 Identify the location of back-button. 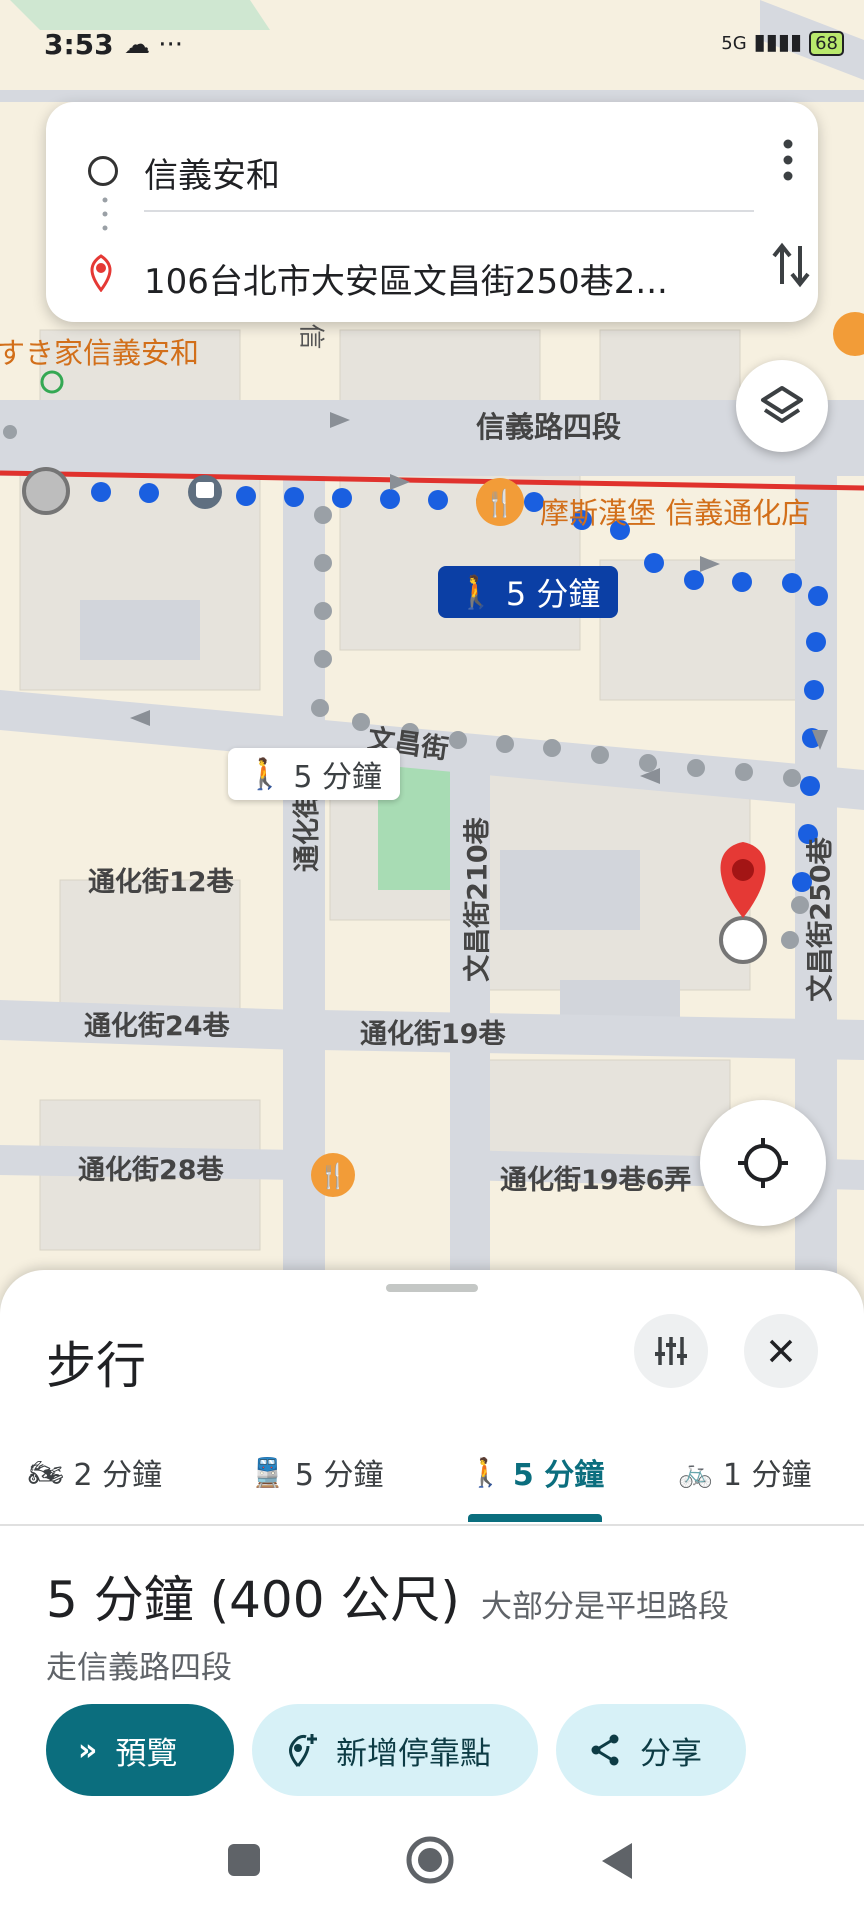
(616, 1861).